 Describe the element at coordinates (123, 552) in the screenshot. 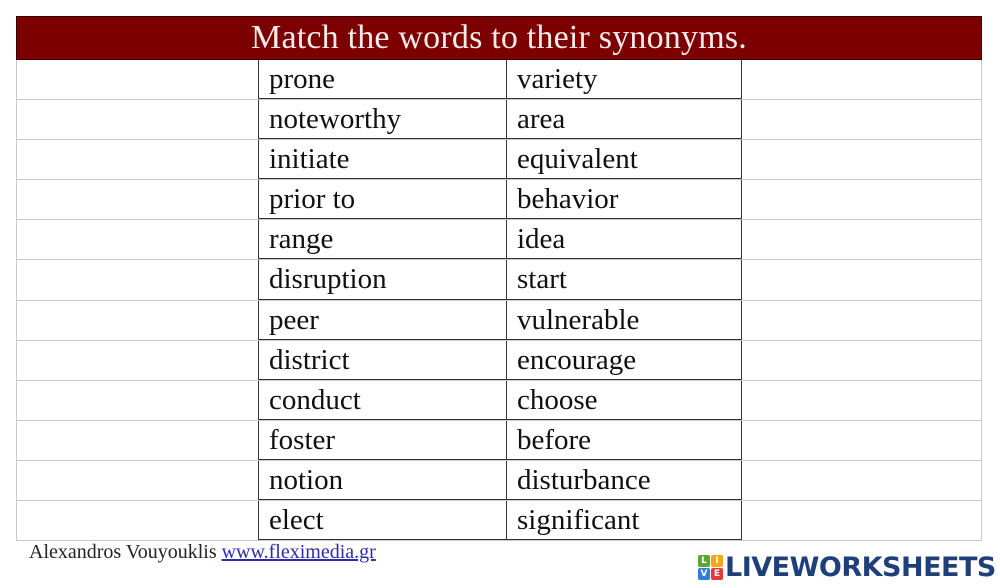

I see `author-name: Alexandros Vouyouklis` at that location.